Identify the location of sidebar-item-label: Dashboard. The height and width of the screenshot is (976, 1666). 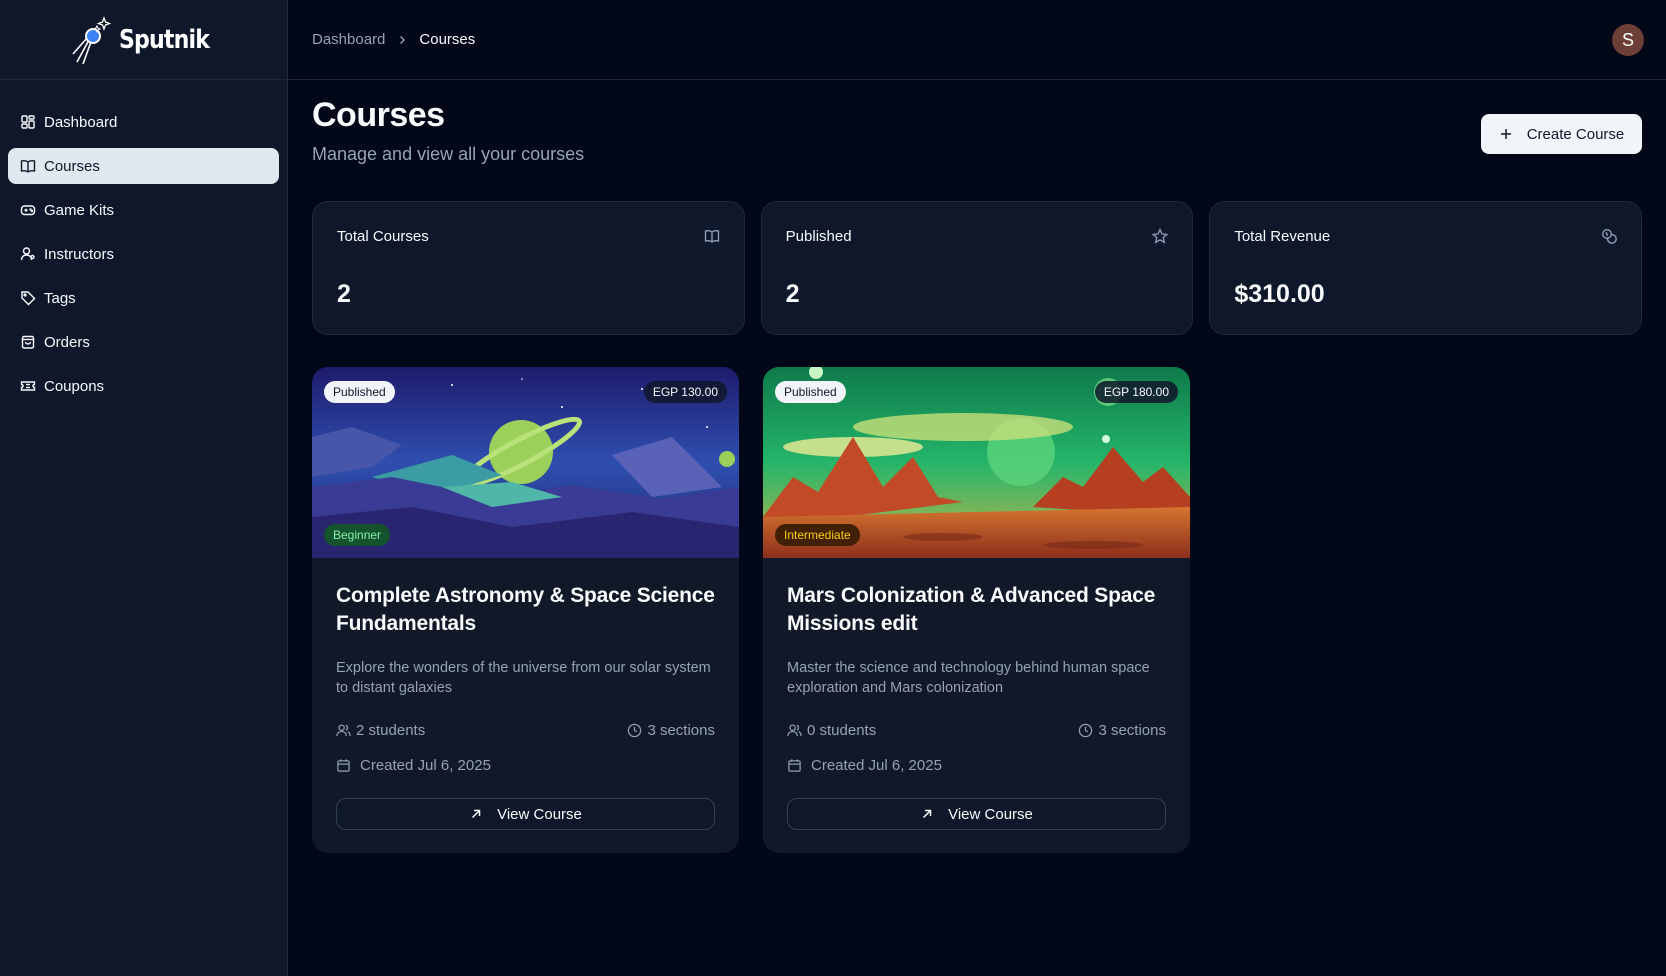
(81, 122).